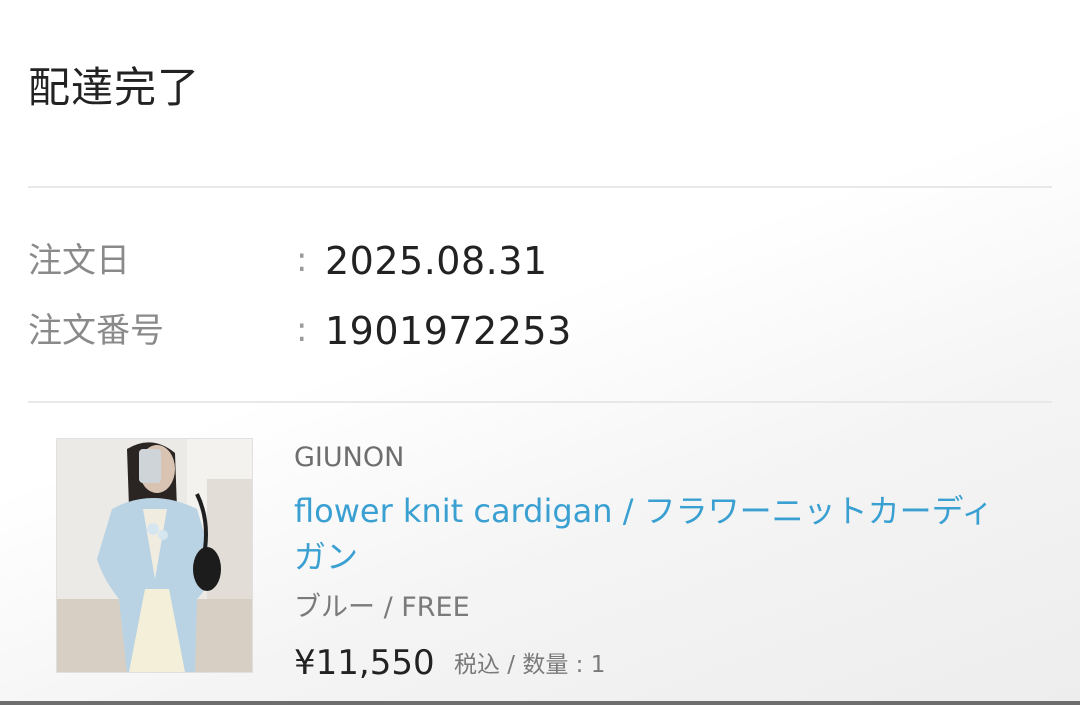 This screenshot has width=1080, height=705. Describe the element at coordinates (530, 665) in the screenshot. I see `price-tax-quantity: 税込 / 数量 : 1` at that location.